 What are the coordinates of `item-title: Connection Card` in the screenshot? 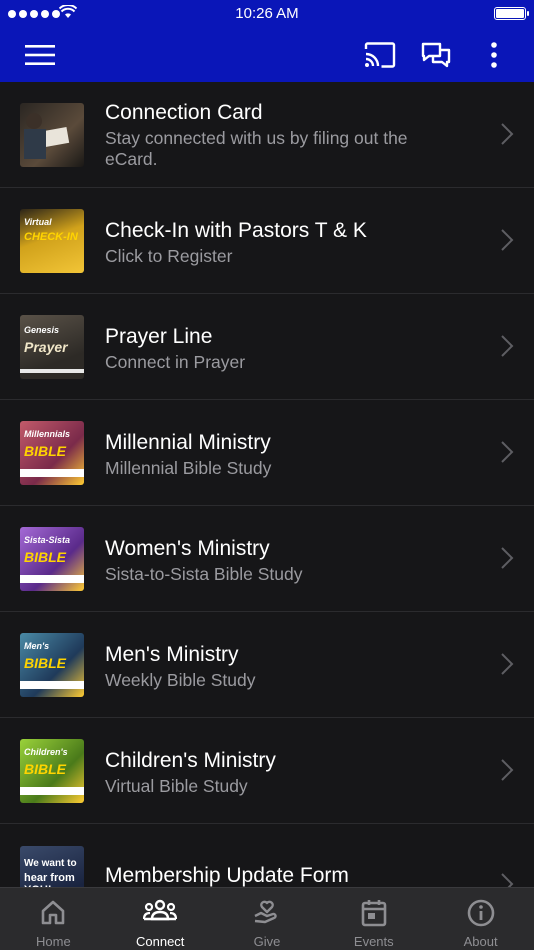 It's located at (184, 112).